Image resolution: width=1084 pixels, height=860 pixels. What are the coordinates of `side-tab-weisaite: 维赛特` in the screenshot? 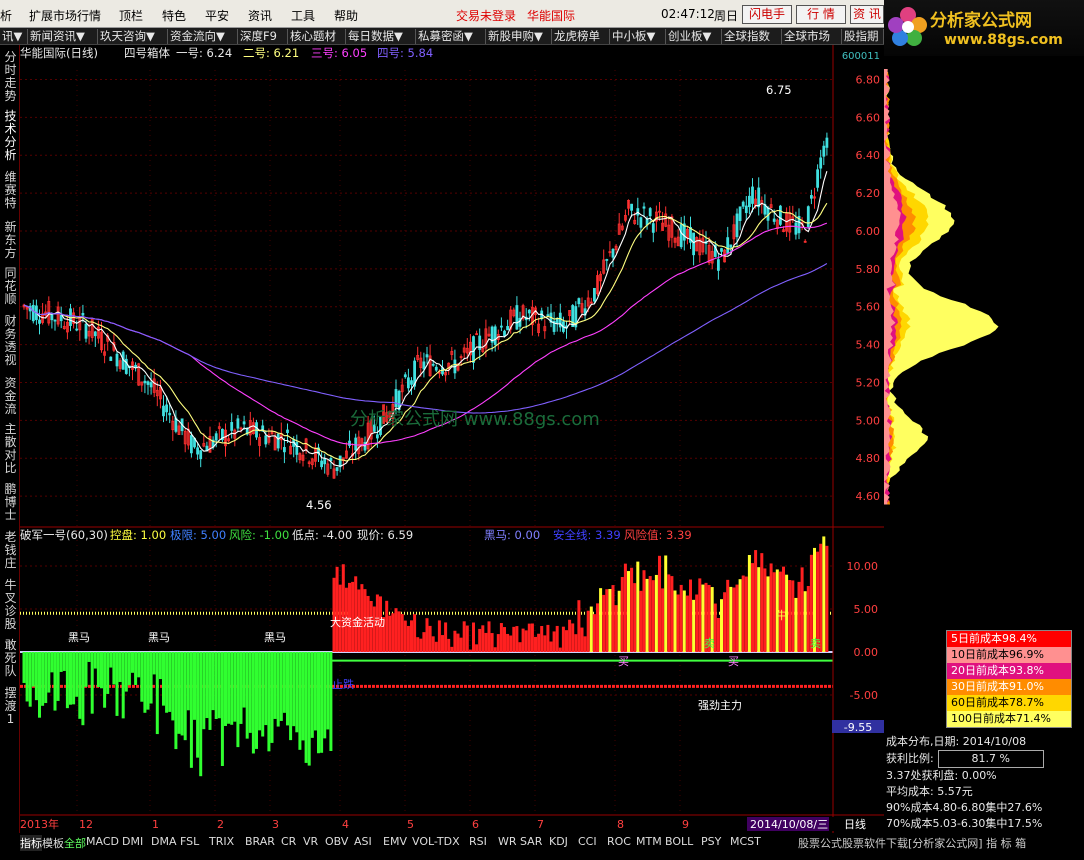 It's located at (10, 190).